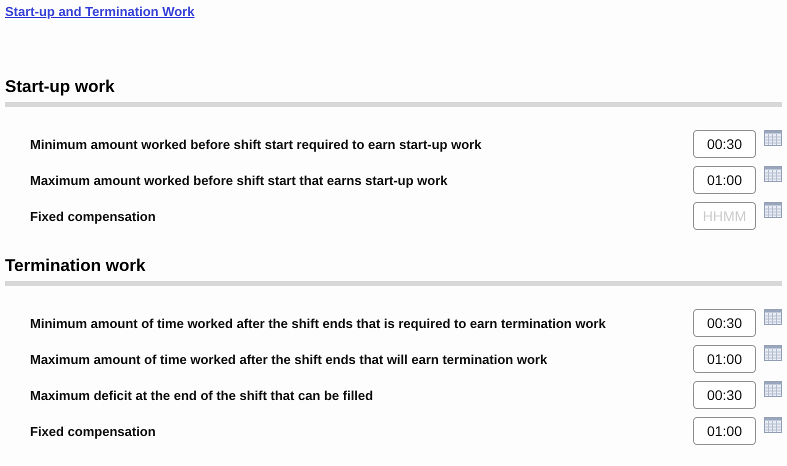 The width and height of the screenshot is (787, 466). Describe the element at coordinates (99, 11) in the screenshot. I see `page-title-link: Start-up and Termination Work` at that location.